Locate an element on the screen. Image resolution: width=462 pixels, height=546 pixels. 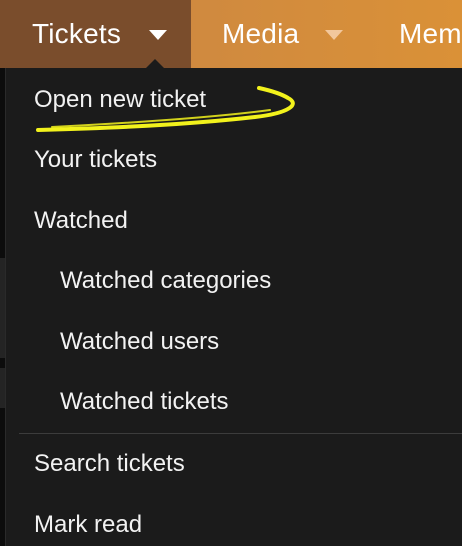
menu-item-your-tickets: Your tickets is located at coordinates (95, 160).